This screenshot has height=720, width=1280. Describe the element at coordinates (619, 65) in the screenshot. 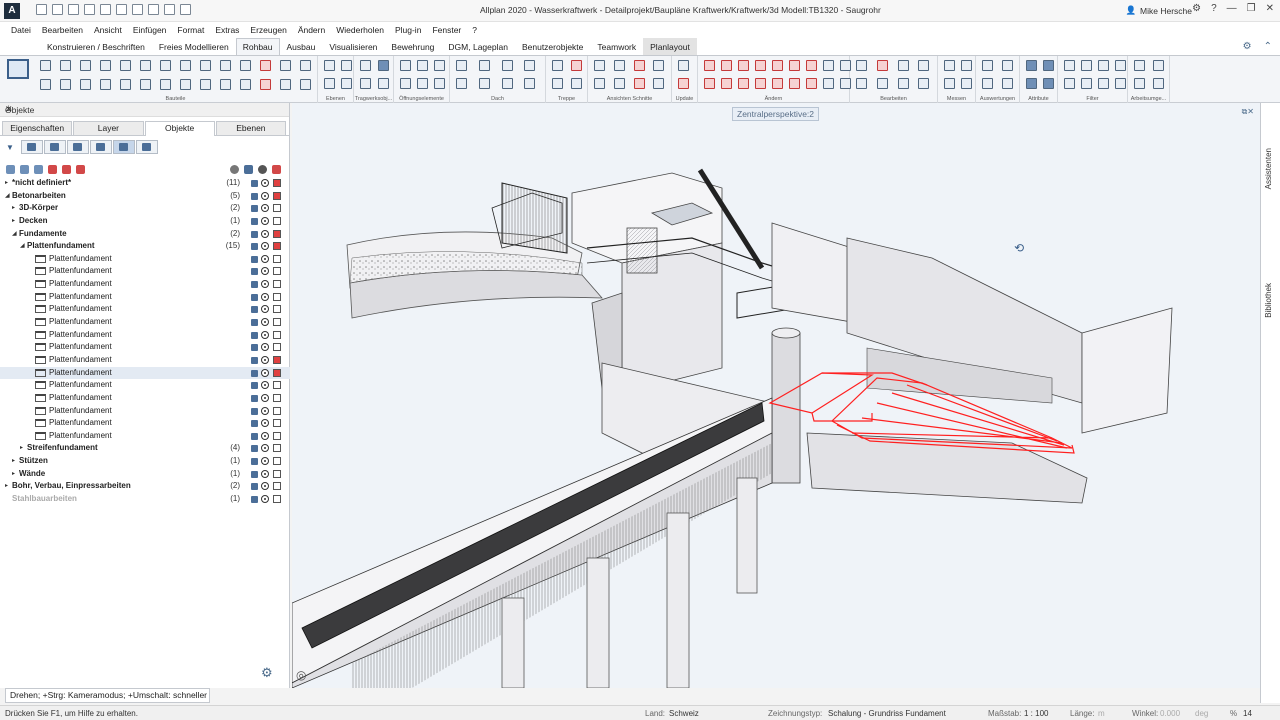

I see `section-icon` at that location.